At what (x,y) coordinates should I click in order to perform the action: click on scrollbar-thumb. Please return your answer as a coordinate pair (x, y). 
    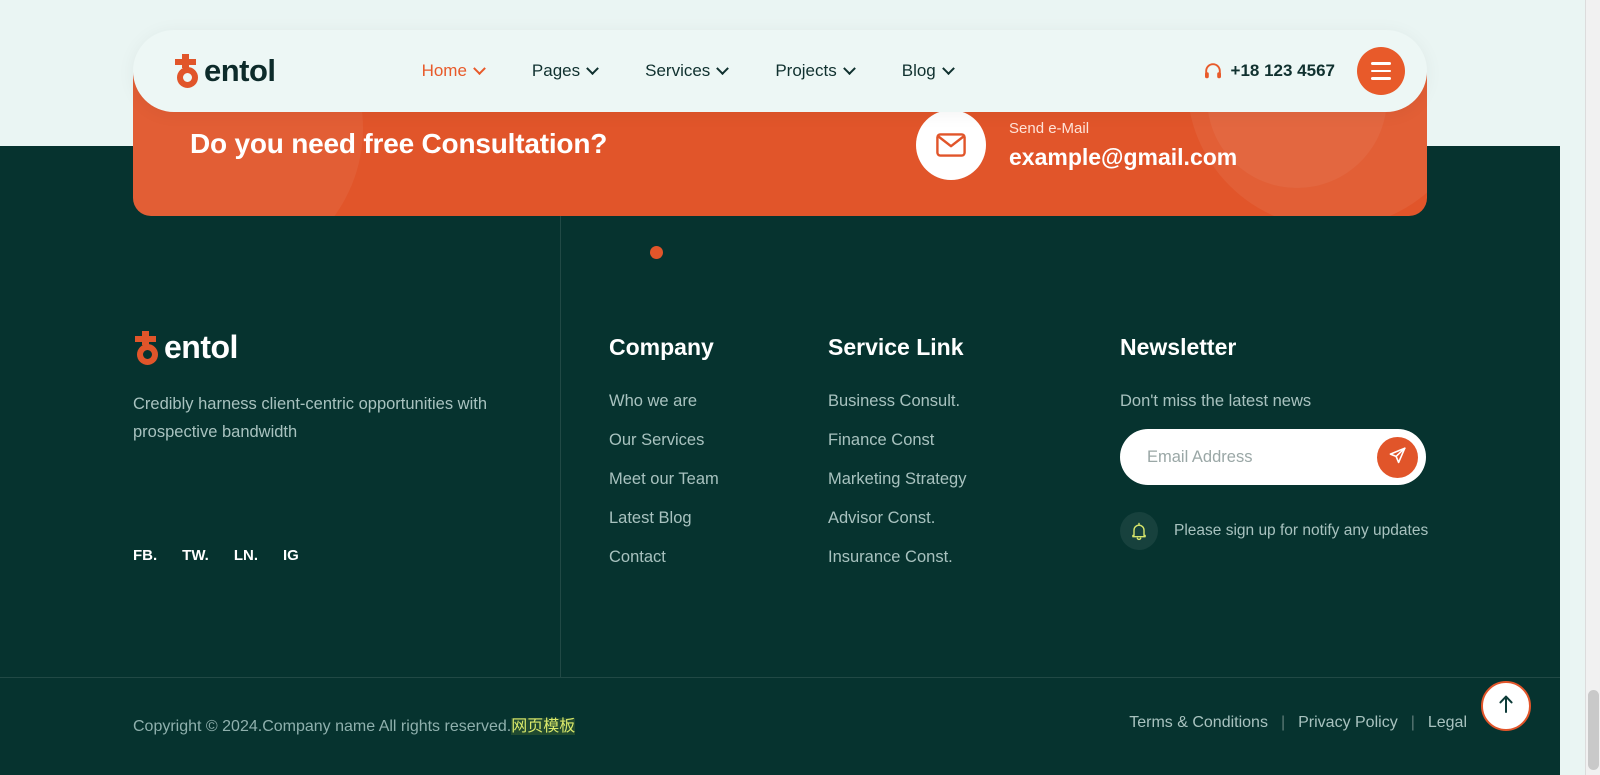
    Looking at the image, I should click on (1593, 730).